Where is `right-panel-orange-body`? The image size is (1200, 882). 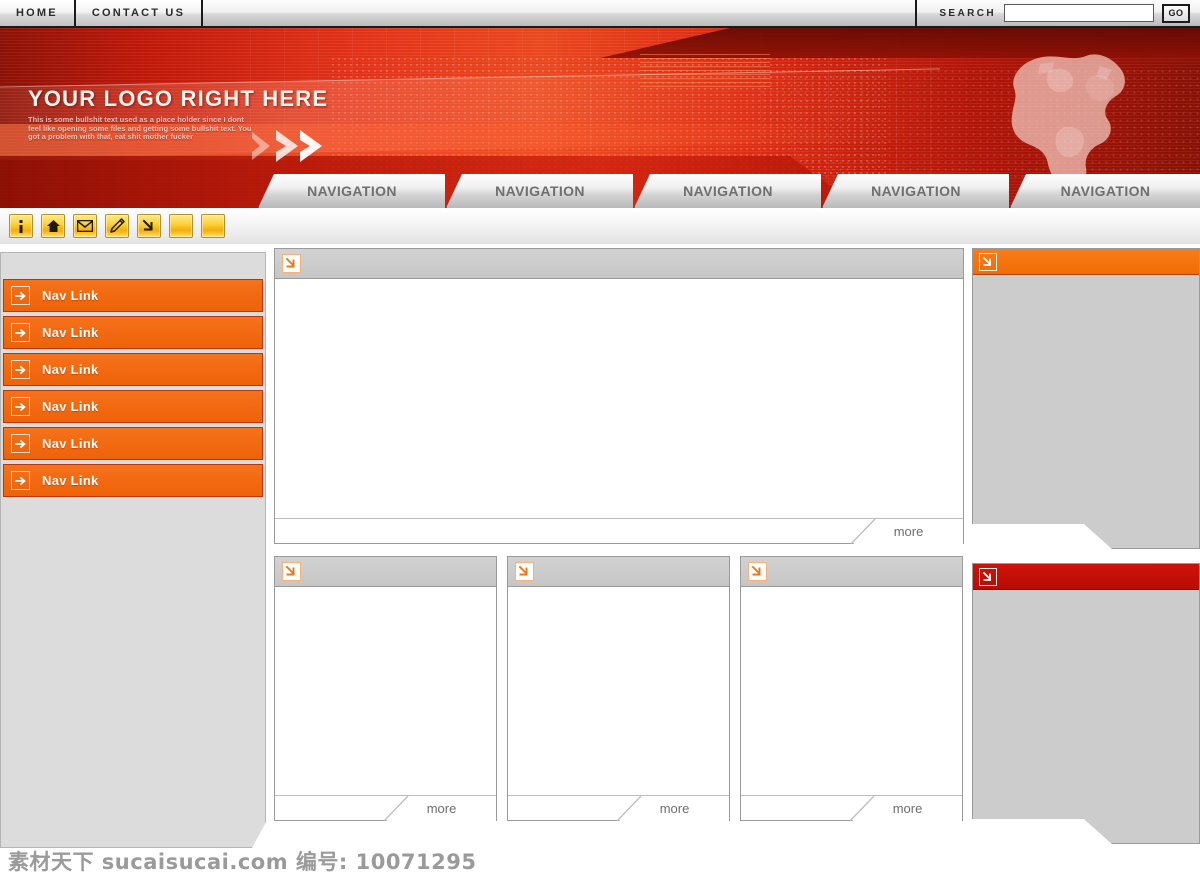 right-panel-orange-body is located at coordinates (1086, 411).